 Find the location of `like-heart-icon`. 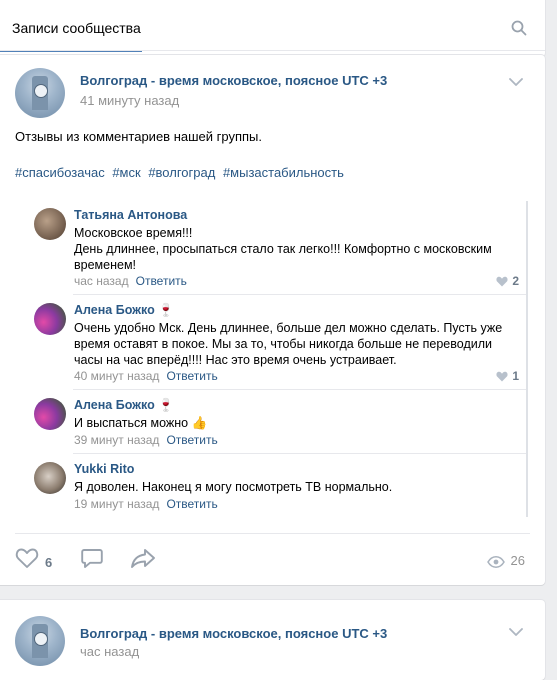

like-heart-icon is located at coordinates (27, 558).